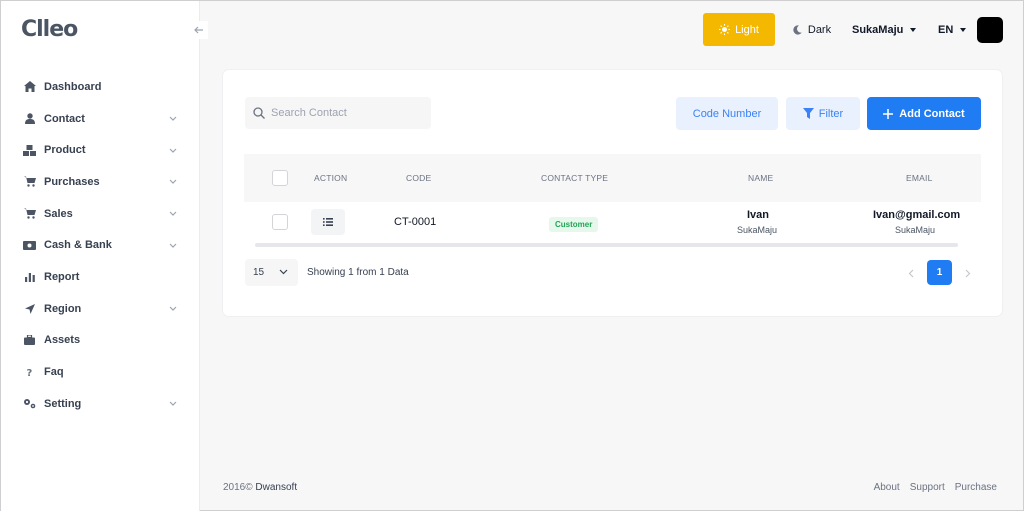  Describe the element at coordinates (878, 29) in the screenshot. I see `company-name: SukaMaju` at that location.